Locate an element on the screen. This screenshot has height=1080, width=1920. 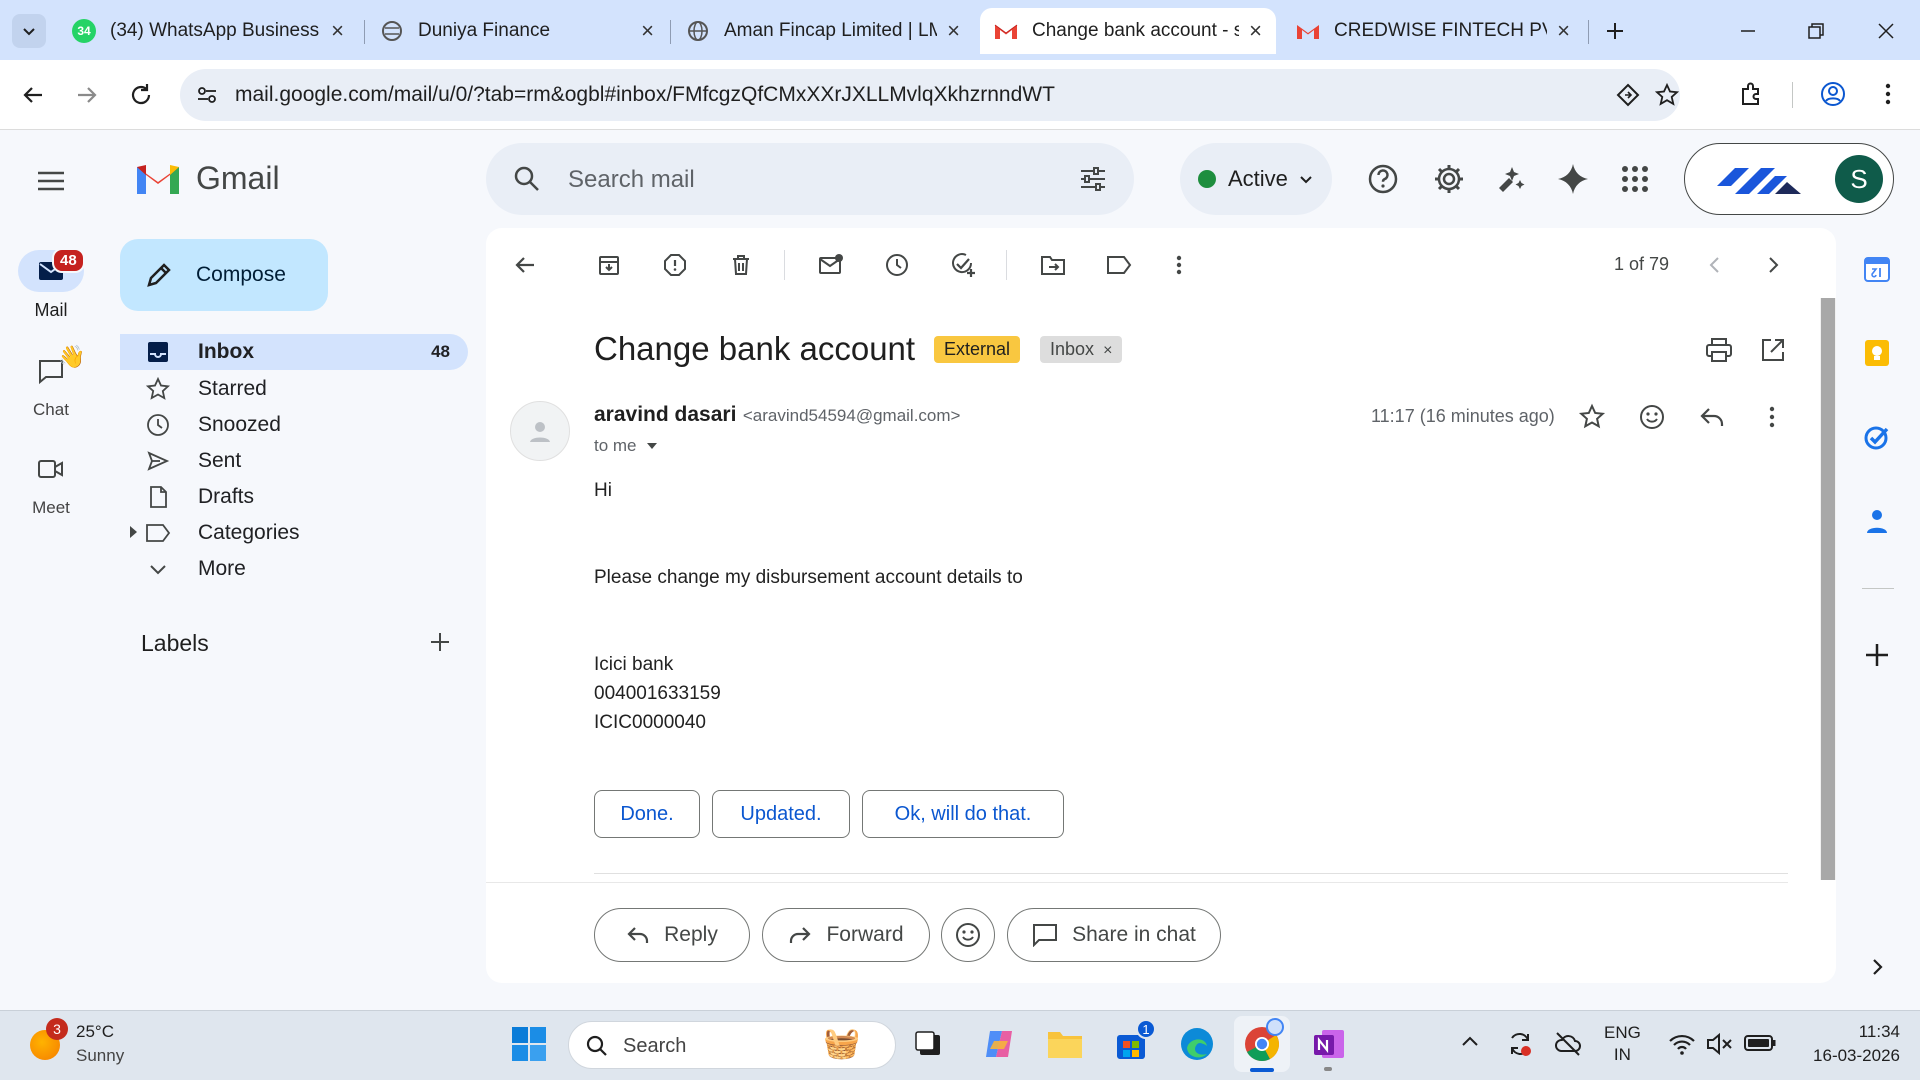
report-spam-button is located at coordinates (675, 265).